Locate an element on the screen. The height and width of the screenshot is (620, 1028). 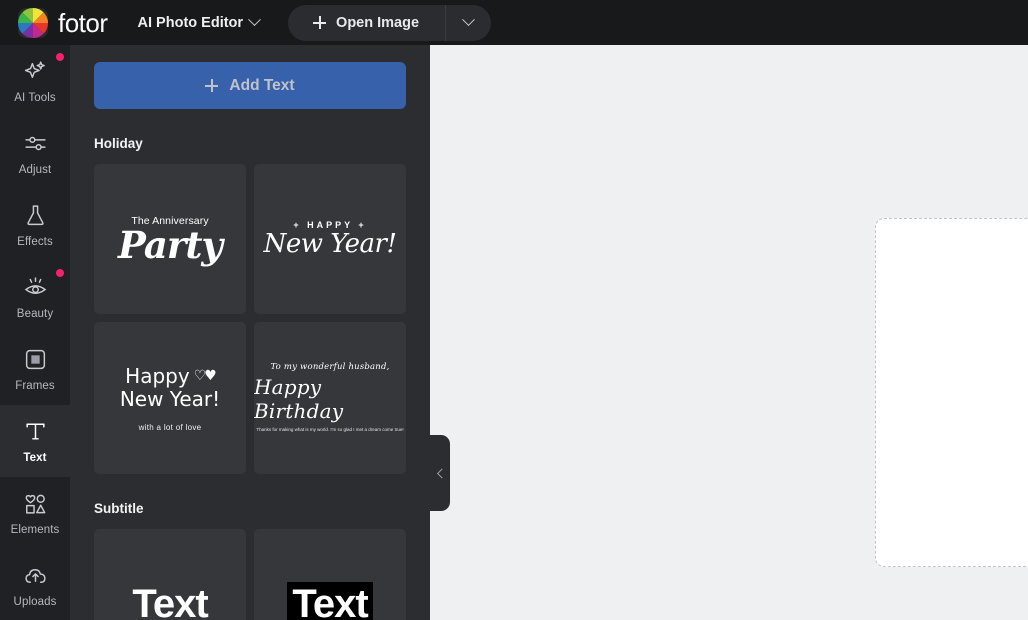
panel-collapse-handle is located at coordinates (440, 473).